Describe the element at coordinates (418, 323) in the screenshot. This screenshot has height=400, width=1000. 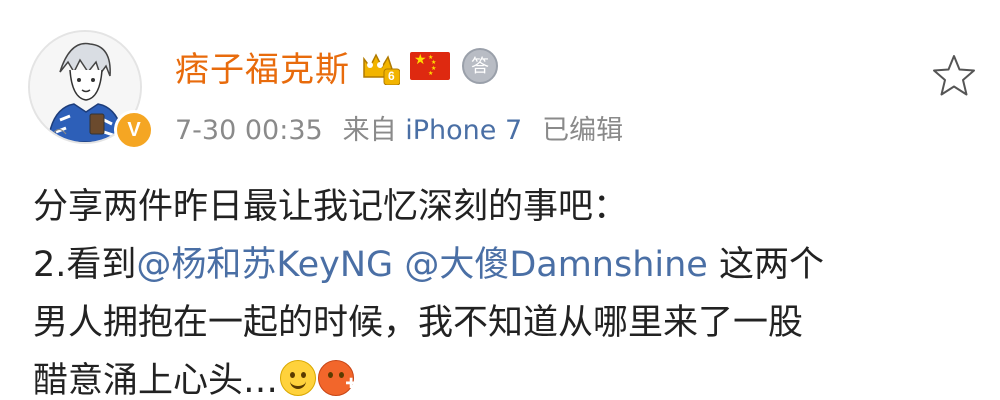
I see `content-line: 男人拥抱在一起的时候，我不知道从哪里来了一股` at that location.